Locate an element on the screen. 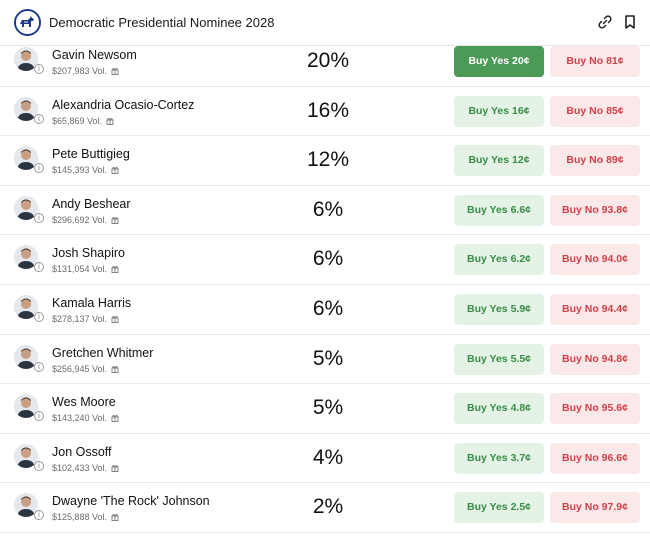 This screenshot has width=650, height=540. candidate-name: Dwayne 'The Rock' Johnson is located at coordinates (131, 501).